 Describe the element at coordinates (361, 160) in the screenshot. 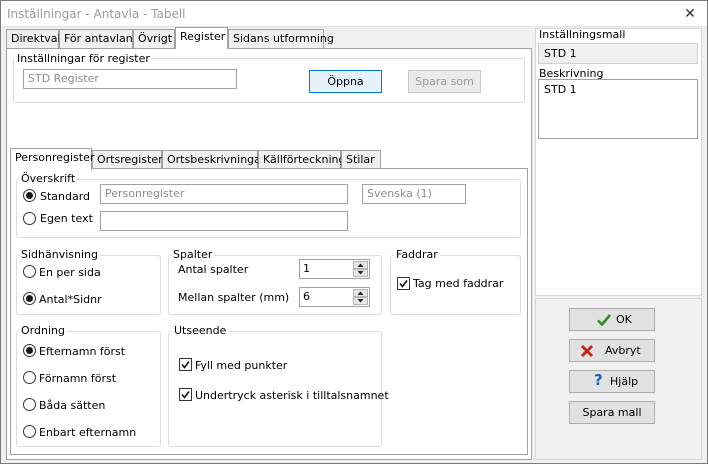

I see `tab-stilar: Stilar` at that location.